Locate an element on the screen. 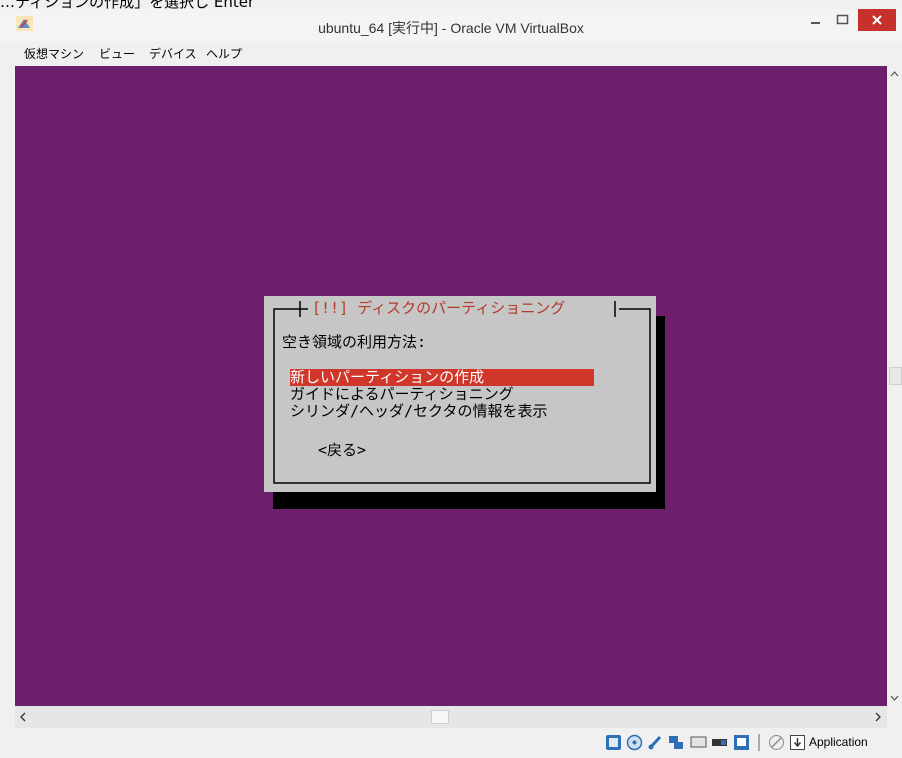 The width and height of the screenshot is (902, 758). usb-icon is located at coordinates (655, 742).